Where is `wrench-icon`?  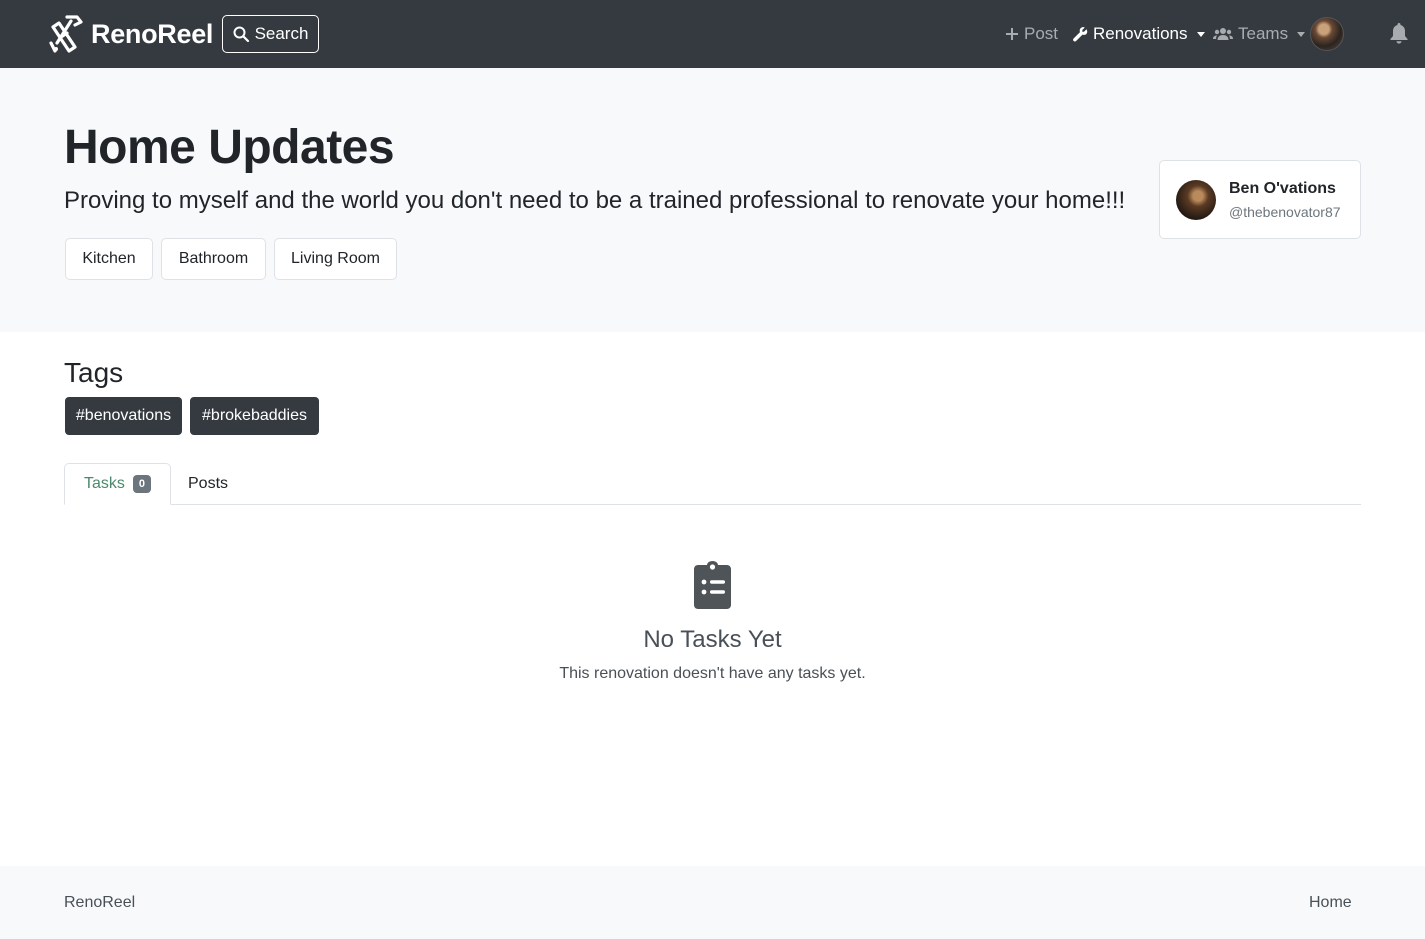
wrench-icon is located at coordinates (1080, 34).